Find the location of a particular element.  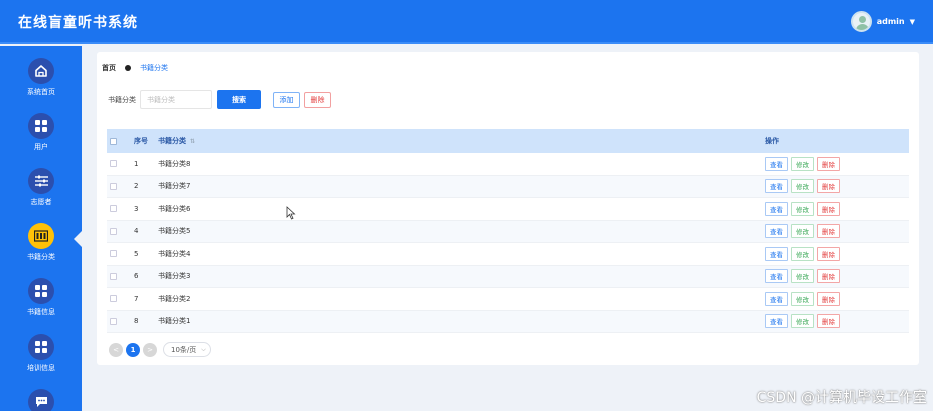

search-label: 书籍分类 is located at coordinates (122, 99).